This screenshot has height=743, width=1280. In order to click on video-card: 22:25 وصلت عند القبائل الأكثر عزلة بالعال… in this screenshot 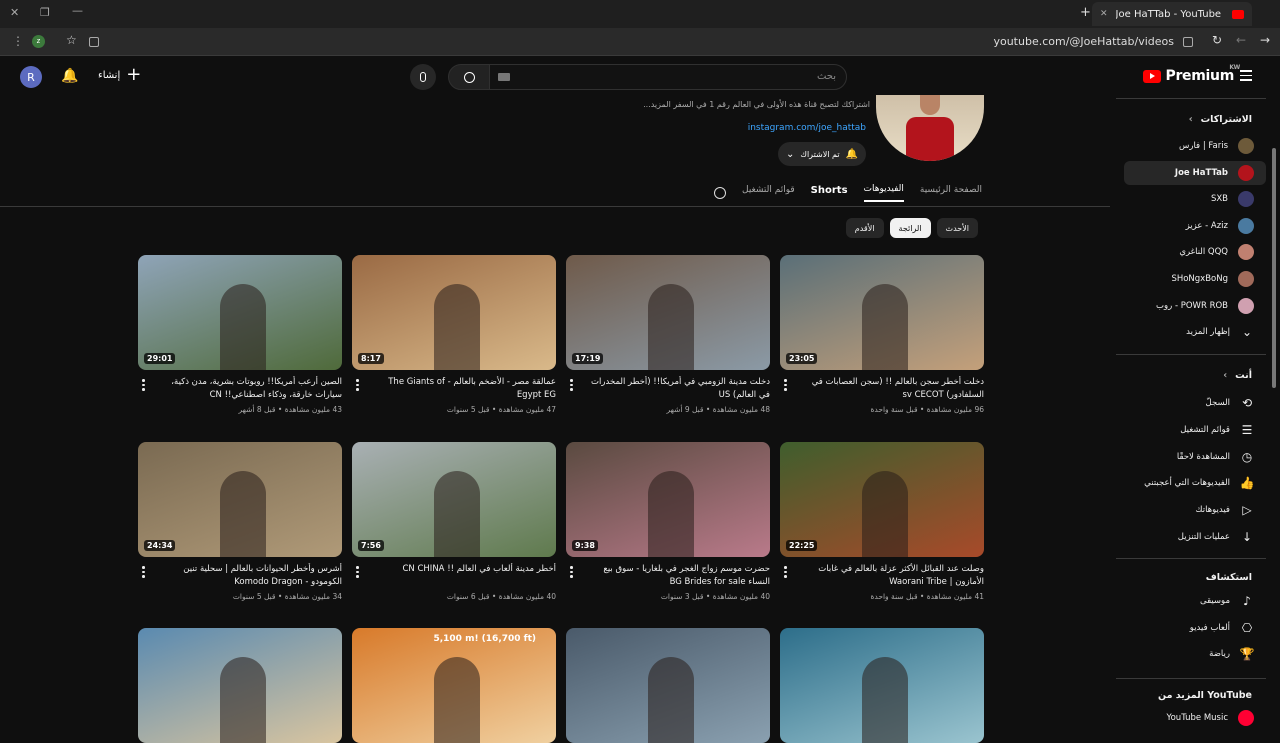, I will do `click(882, 521)`.